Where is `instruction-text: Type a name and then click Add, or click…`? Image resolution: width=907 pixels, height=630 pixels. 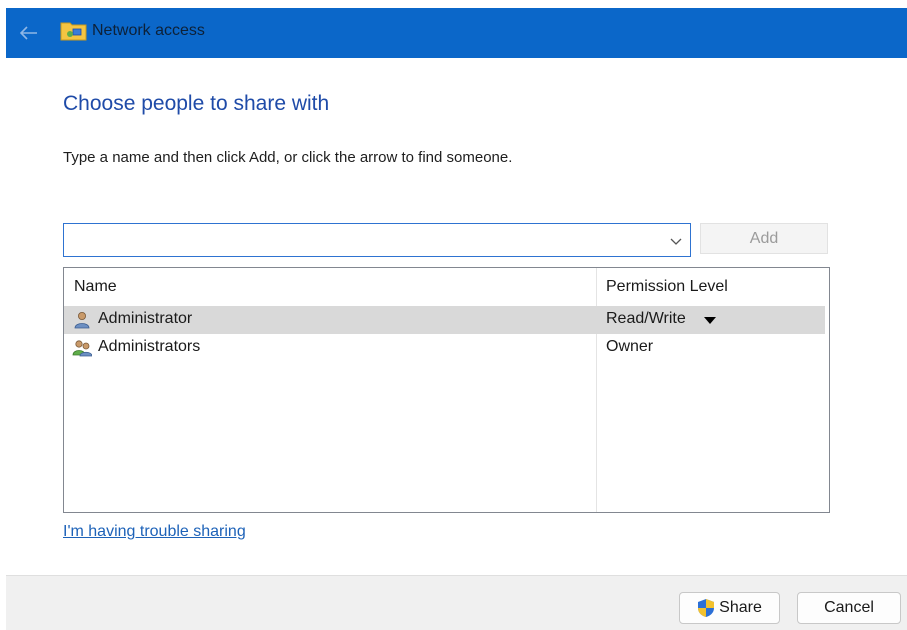
instruction-text: Type a name and then click Add, or click… is located at coordinates (288, 157).